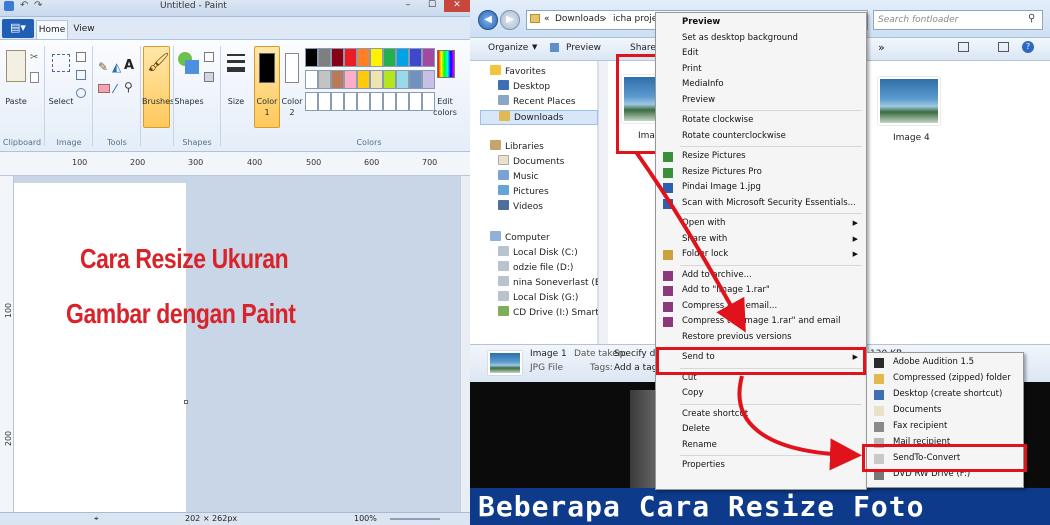 The width and height of the screenshot is (1050, 525). Describe the element at coordinates (799, 423) in the screenshot. I see `arrow-to-sendto-convert` at that location.